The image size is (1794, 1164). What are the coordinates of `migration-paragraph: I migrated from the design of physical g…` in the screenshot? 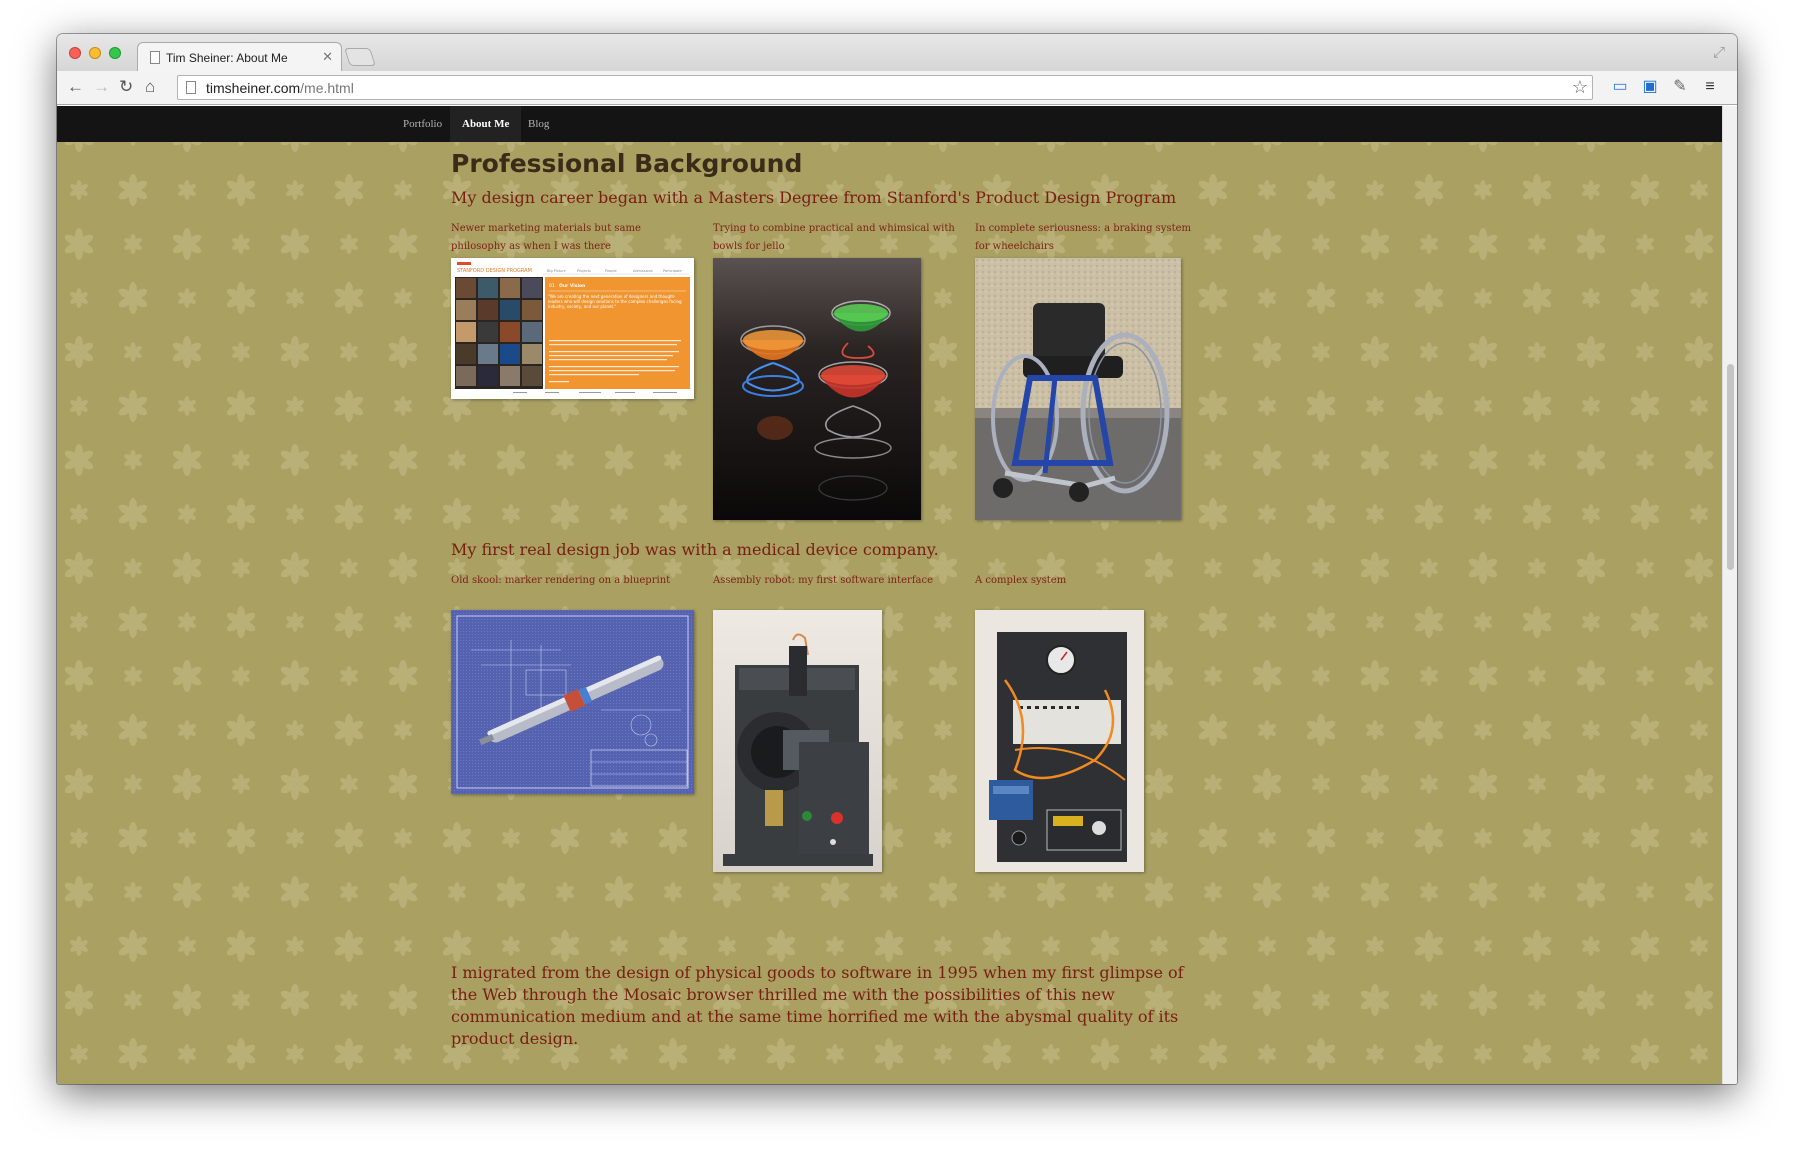 It's located at (817, 1005).